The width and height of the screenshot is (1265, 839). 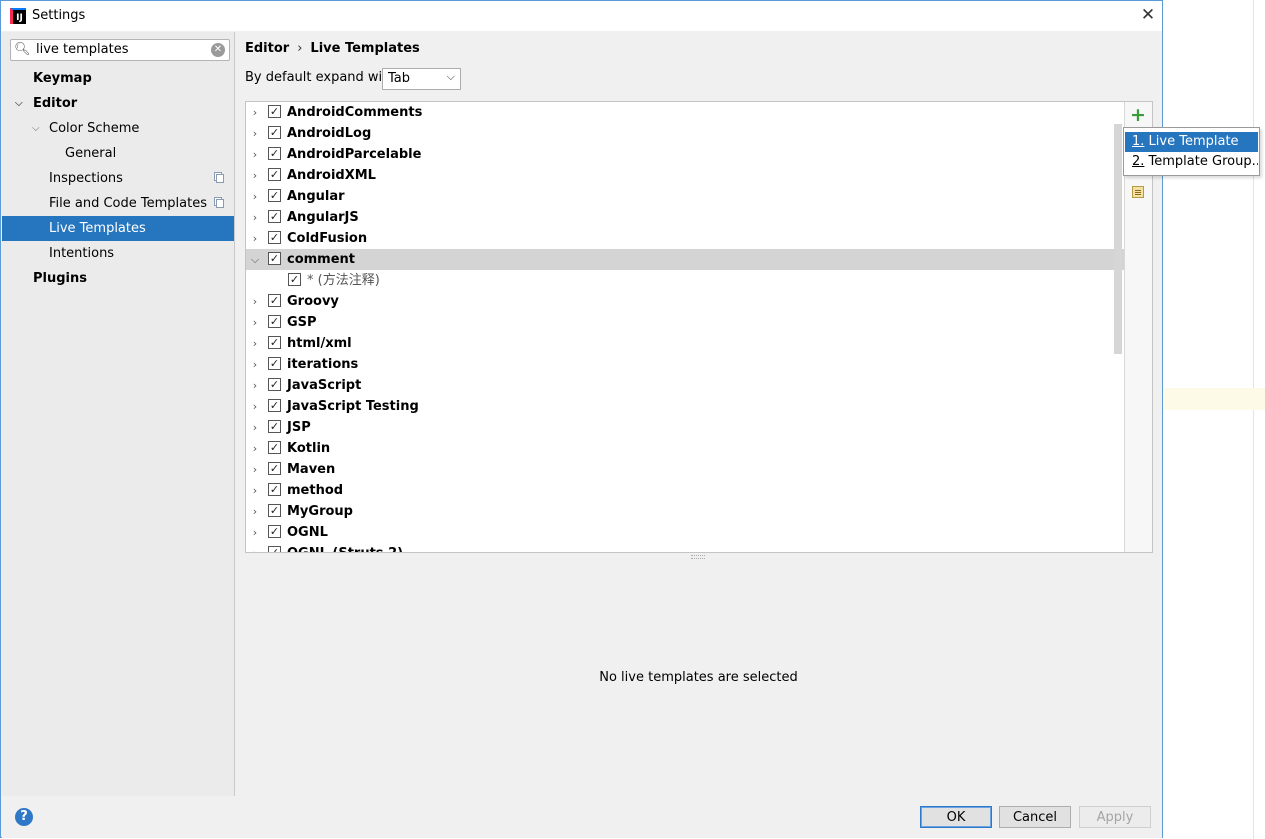 I want to click on scrollbar-thumb, so click(x=1118, y=239).